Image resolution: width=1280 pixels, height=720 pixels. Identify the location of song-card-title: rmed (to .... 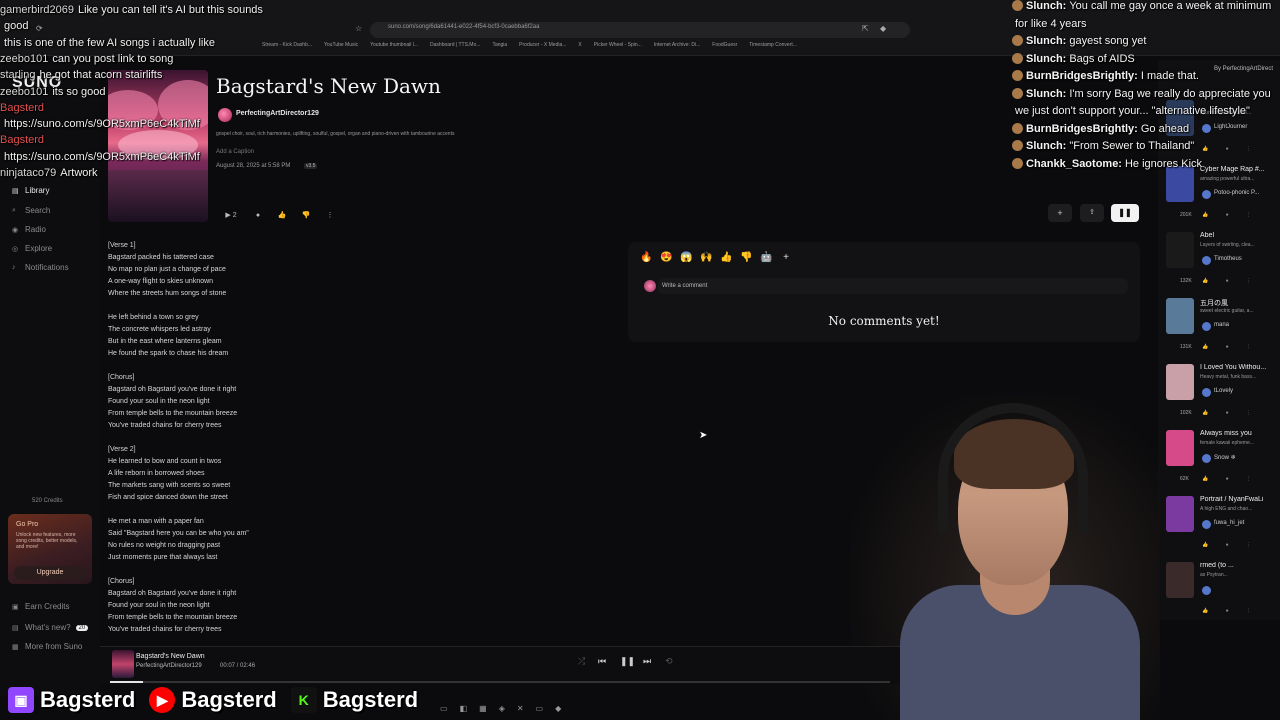
(1240, 565).